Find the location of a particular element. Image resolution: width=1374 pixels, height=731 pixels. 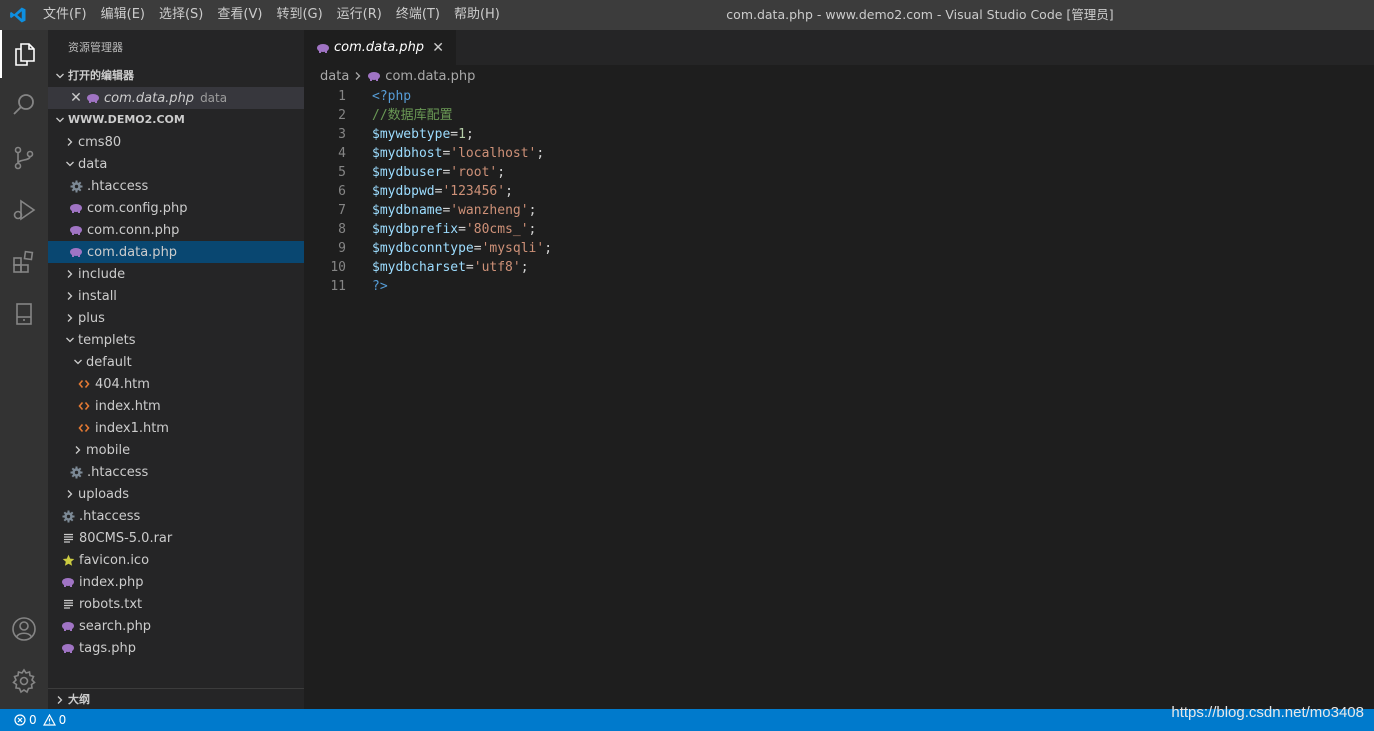

folder-item: mobile is located at coordinates (176, 450).